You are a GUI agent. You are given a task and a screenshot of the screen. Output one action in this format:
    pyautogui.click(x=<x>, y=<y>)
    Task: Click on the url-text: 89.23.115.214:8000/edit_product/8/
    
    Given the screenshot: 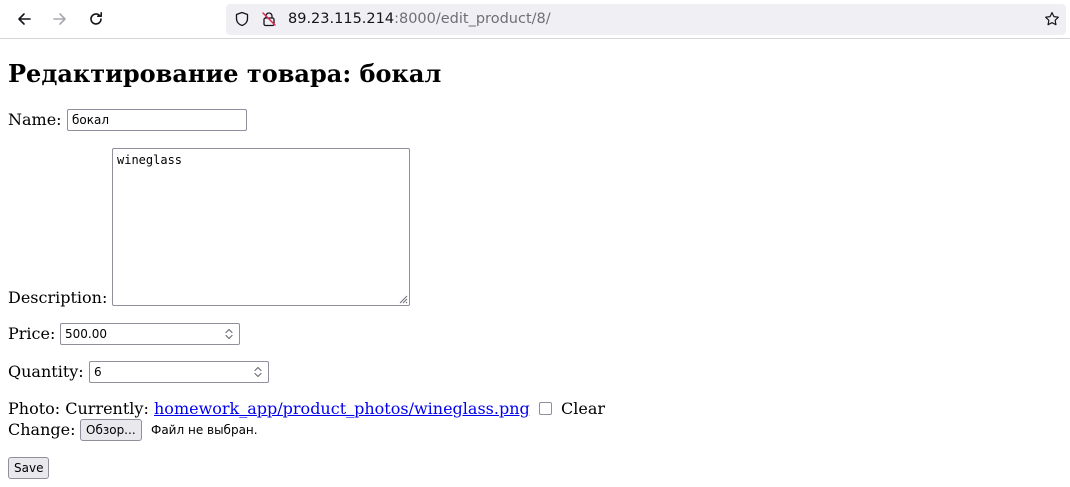 What is the action you would take?
    pyautogui.click(x=419, y=19)
    